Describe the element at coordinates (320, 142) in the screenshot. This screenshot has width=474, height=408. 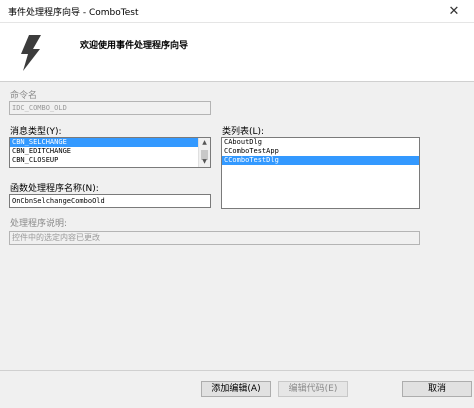
I see `class-list-item: CAboutDlg` at that location.